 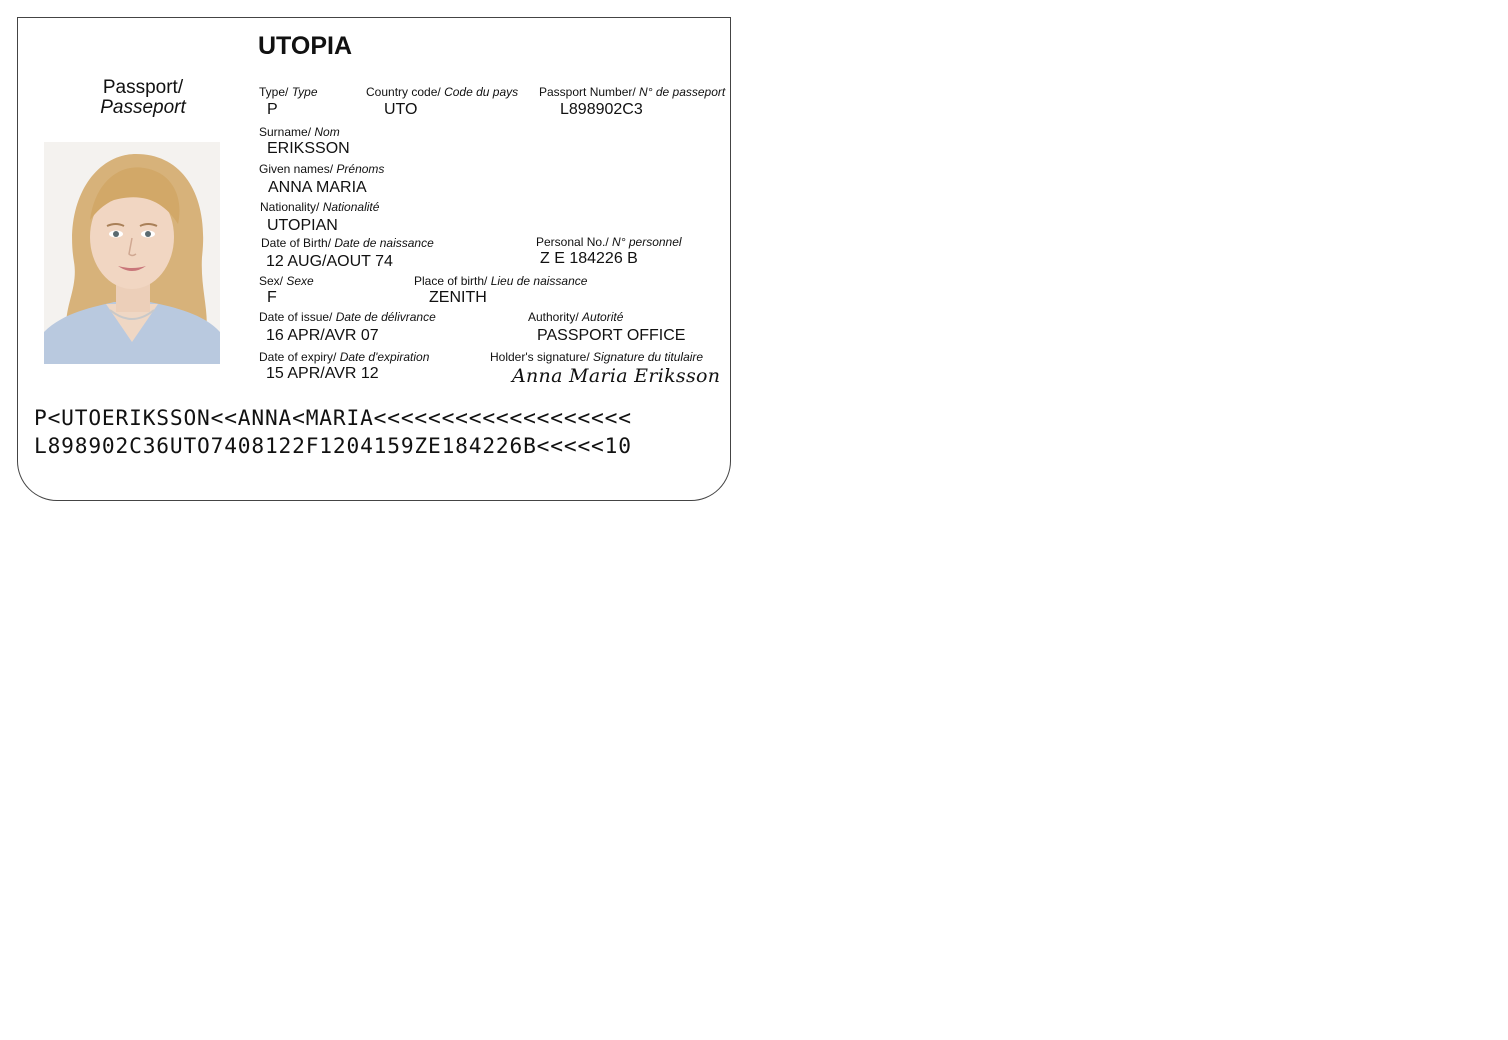 I want to click on personal-no-label: Personal No./ N° personnel, so click(x=609, y=242).